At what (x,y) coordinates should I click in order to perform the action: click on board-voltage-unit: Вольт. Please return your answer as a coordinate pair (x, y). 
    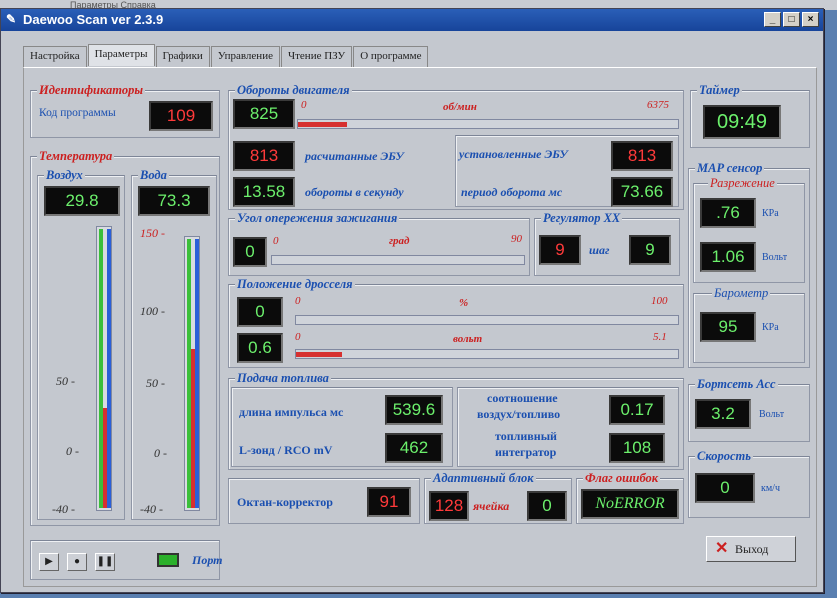
    Looking at the image, I should click on (772, 414).